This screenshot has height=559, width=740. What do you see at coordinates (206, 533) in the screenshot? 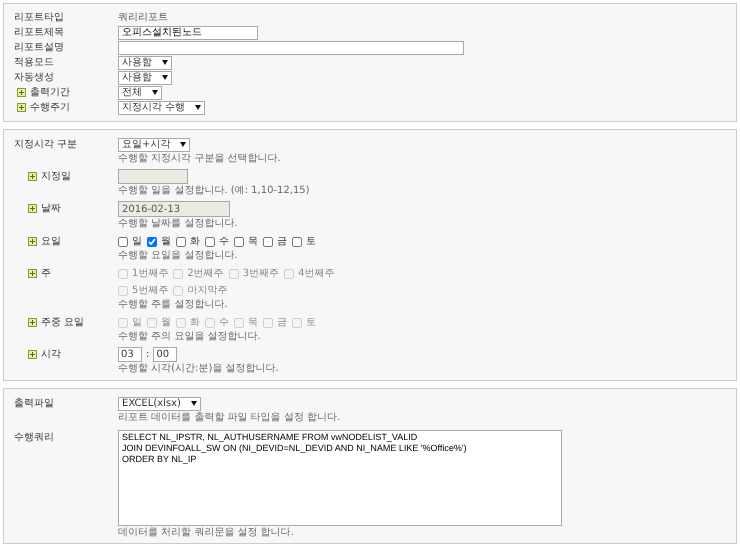
I see `help-text: 데이터를 처리할 쿼리문을 설정 합니다.` at bounding box center [206, 533].